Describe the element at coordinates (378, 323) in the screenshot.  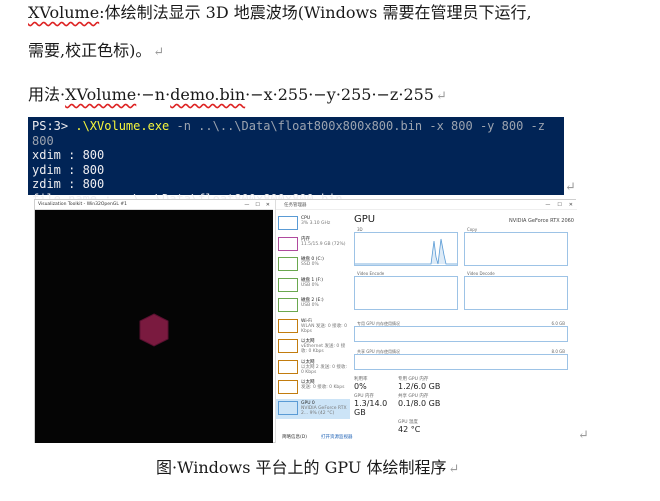
I see `graph-label: 专用 GPU 内存使用情况` at that location.